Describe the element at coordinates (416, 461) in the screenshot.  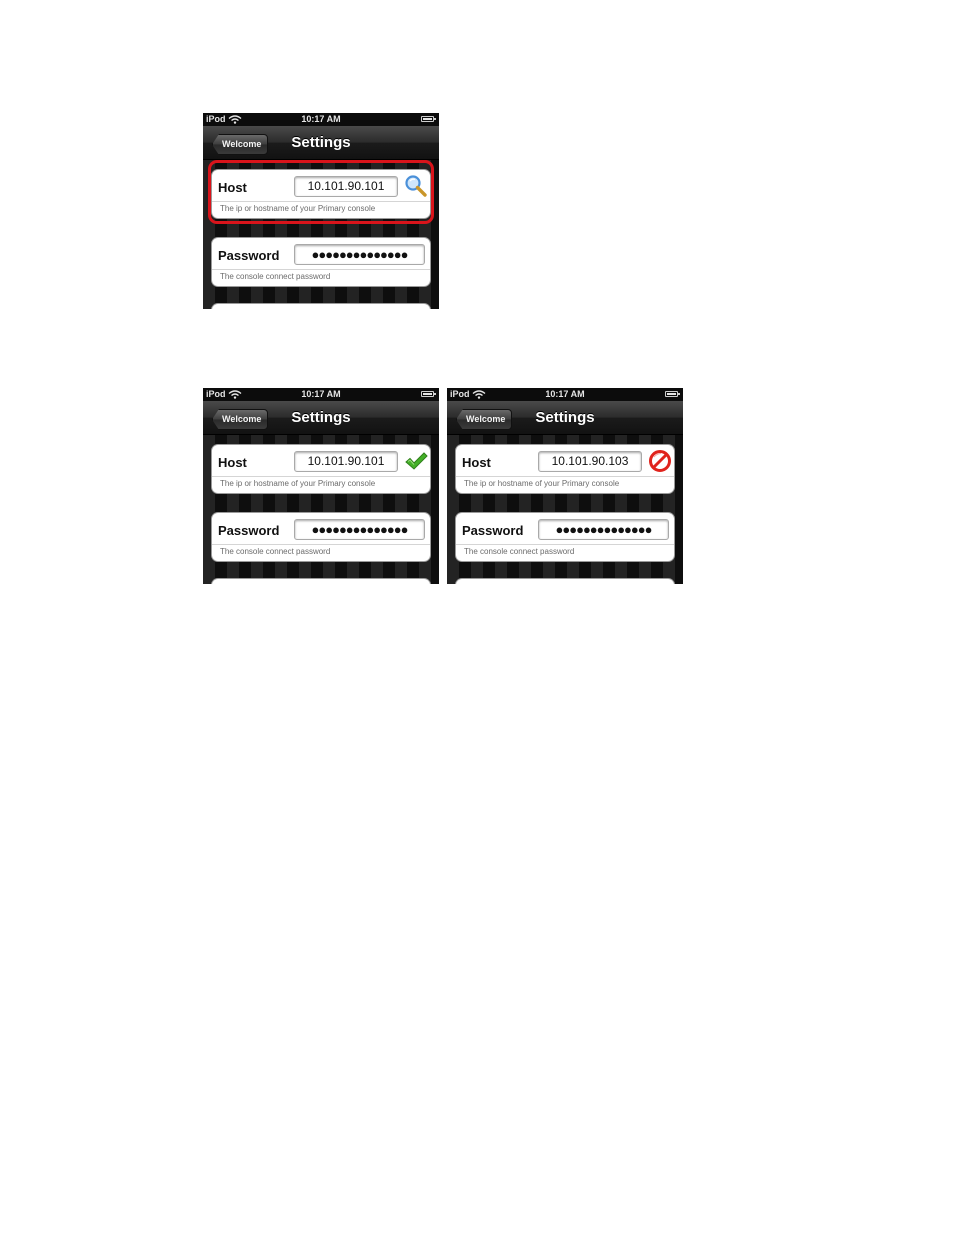
I see `green-checkmark-icon` at that location.